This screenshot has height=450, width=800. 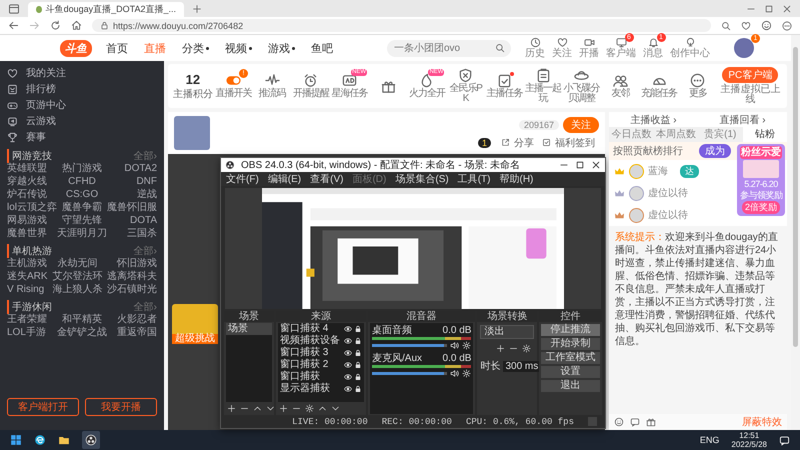 I want to click on more-icon, so click(x=787, y=25).